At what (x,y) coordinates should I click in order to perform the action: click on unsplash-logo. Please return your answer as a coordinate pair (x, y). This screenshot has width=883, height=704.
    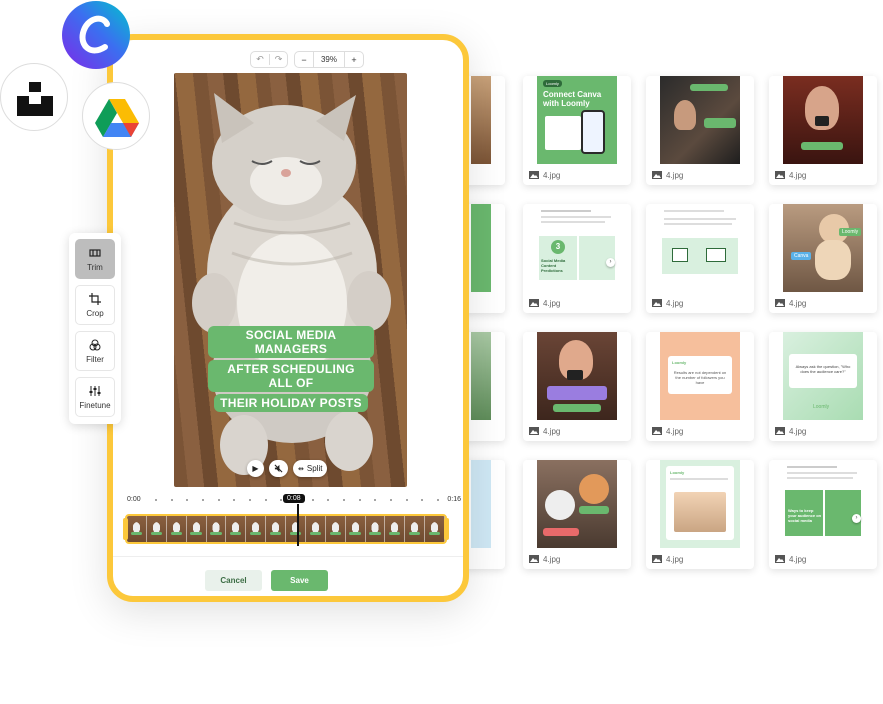
    Looking at the image, I should click on (34, 97).